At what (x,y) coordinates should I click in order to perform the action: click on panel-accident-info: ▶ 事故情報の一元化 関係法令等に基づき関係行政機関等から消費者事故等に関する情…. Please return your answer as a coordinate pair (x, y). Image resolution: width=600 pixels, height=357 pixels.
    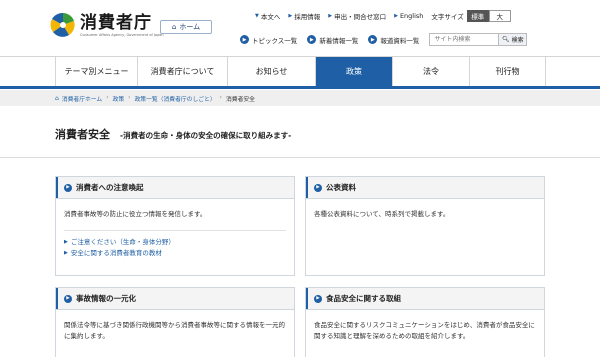
    Looking at the image, I should click on (175, 322).